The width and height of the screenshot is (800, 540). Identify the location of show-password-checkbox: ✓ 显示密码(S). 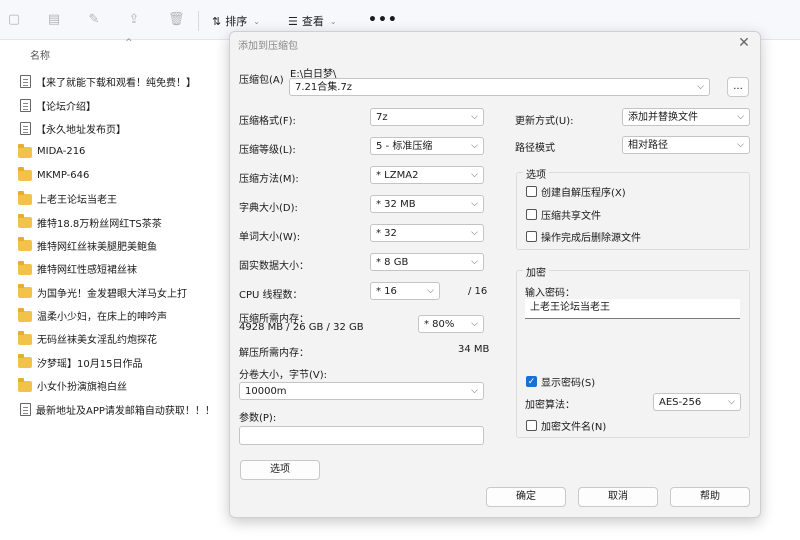
(560, 381).